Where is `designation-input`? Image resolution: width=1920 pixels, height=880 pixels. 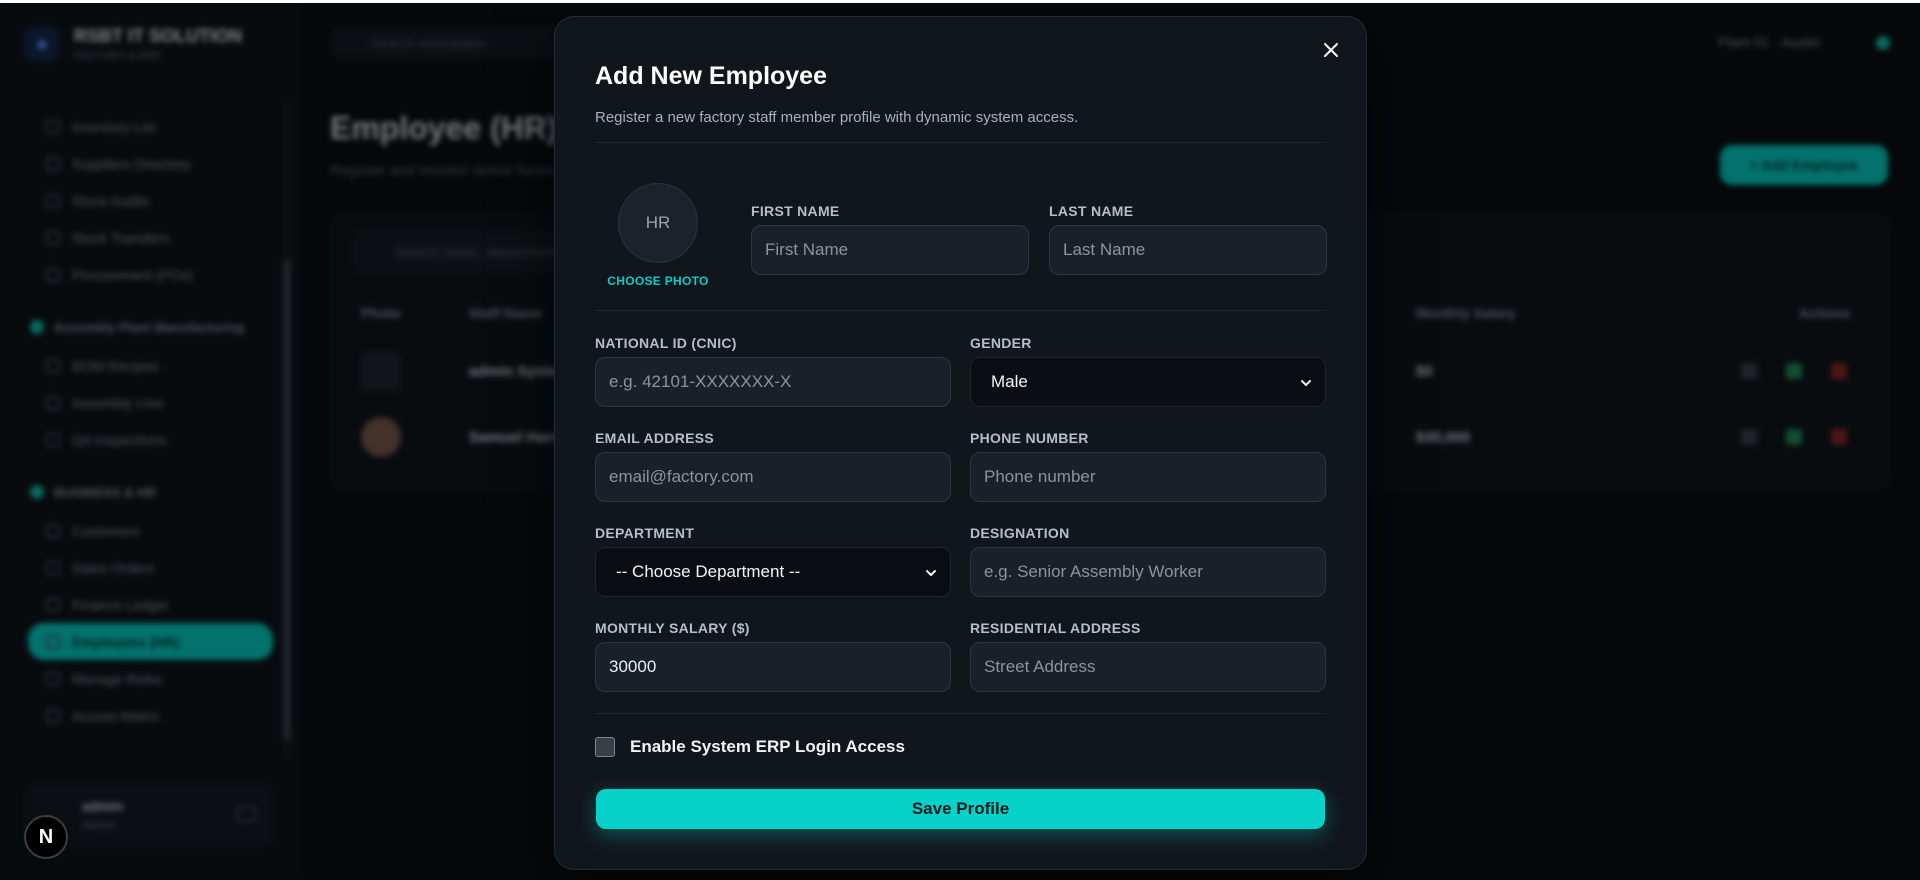 designation-input is located at coordinates (1148, 572).